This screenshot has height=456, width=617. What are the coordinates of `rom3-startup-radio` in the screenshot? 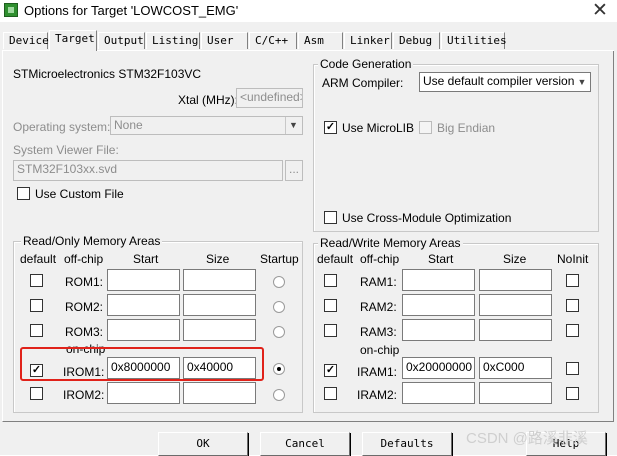 It's located at (279, 332).